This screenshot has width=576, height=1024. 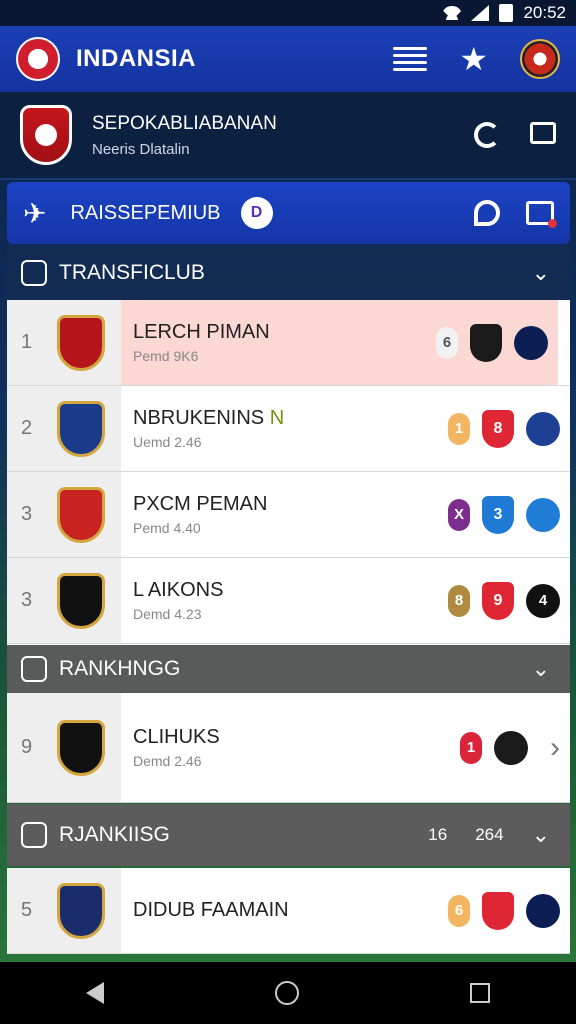 I want to click on row-body: PXCM PEMAN Pemd 4.40 X 3, so click(x=345, y=514).